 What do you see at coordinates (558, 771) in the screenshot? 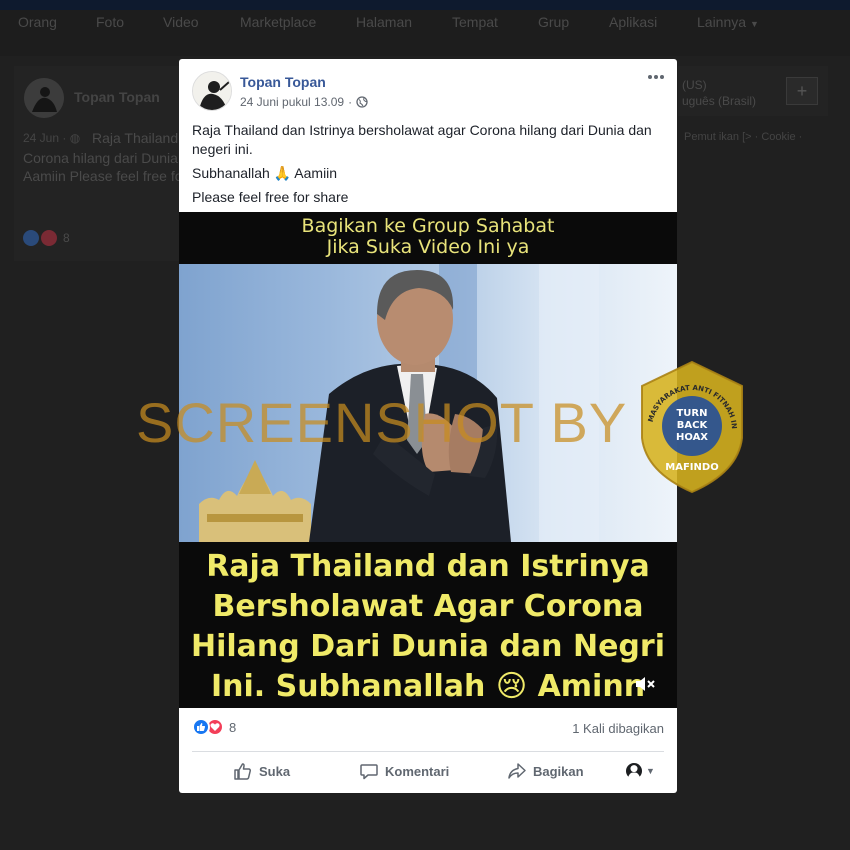
I see `share-label: Bagikan` at bounding box center [558, 771].